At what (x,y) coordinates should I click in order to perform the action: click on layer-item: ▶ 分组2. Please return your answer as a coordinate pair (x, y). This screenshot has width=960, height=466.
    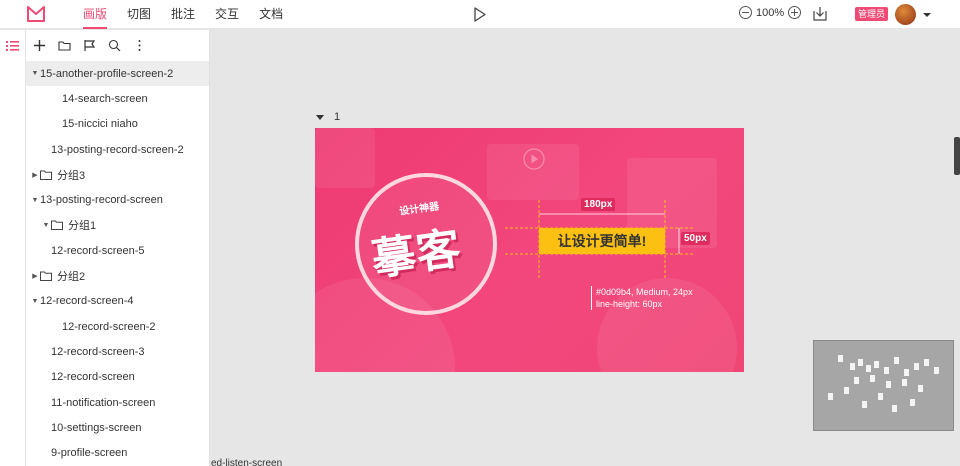
    Looking at the image, I should click on (117, 275).